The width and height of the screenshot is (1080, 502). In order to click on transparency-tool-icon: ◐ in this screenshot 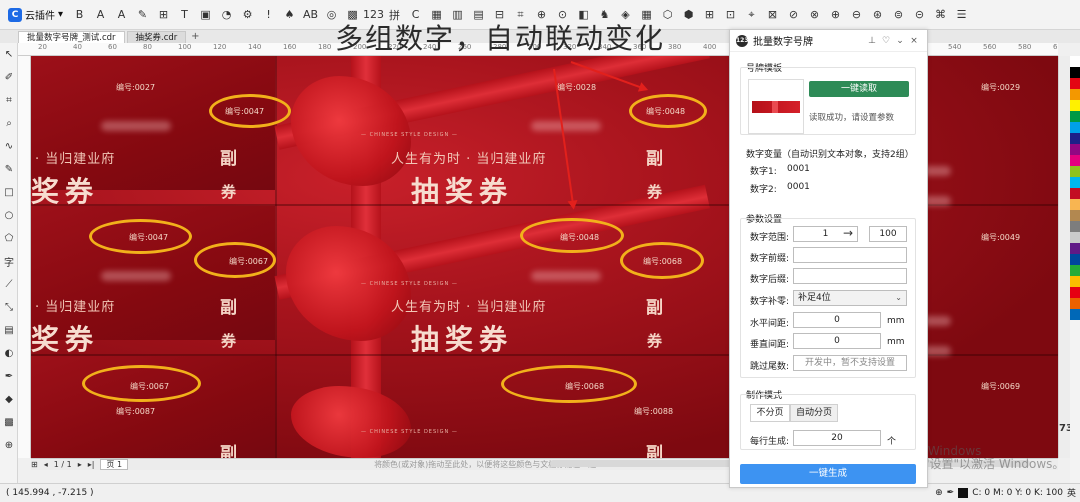, I will do `click(9, 353)`.